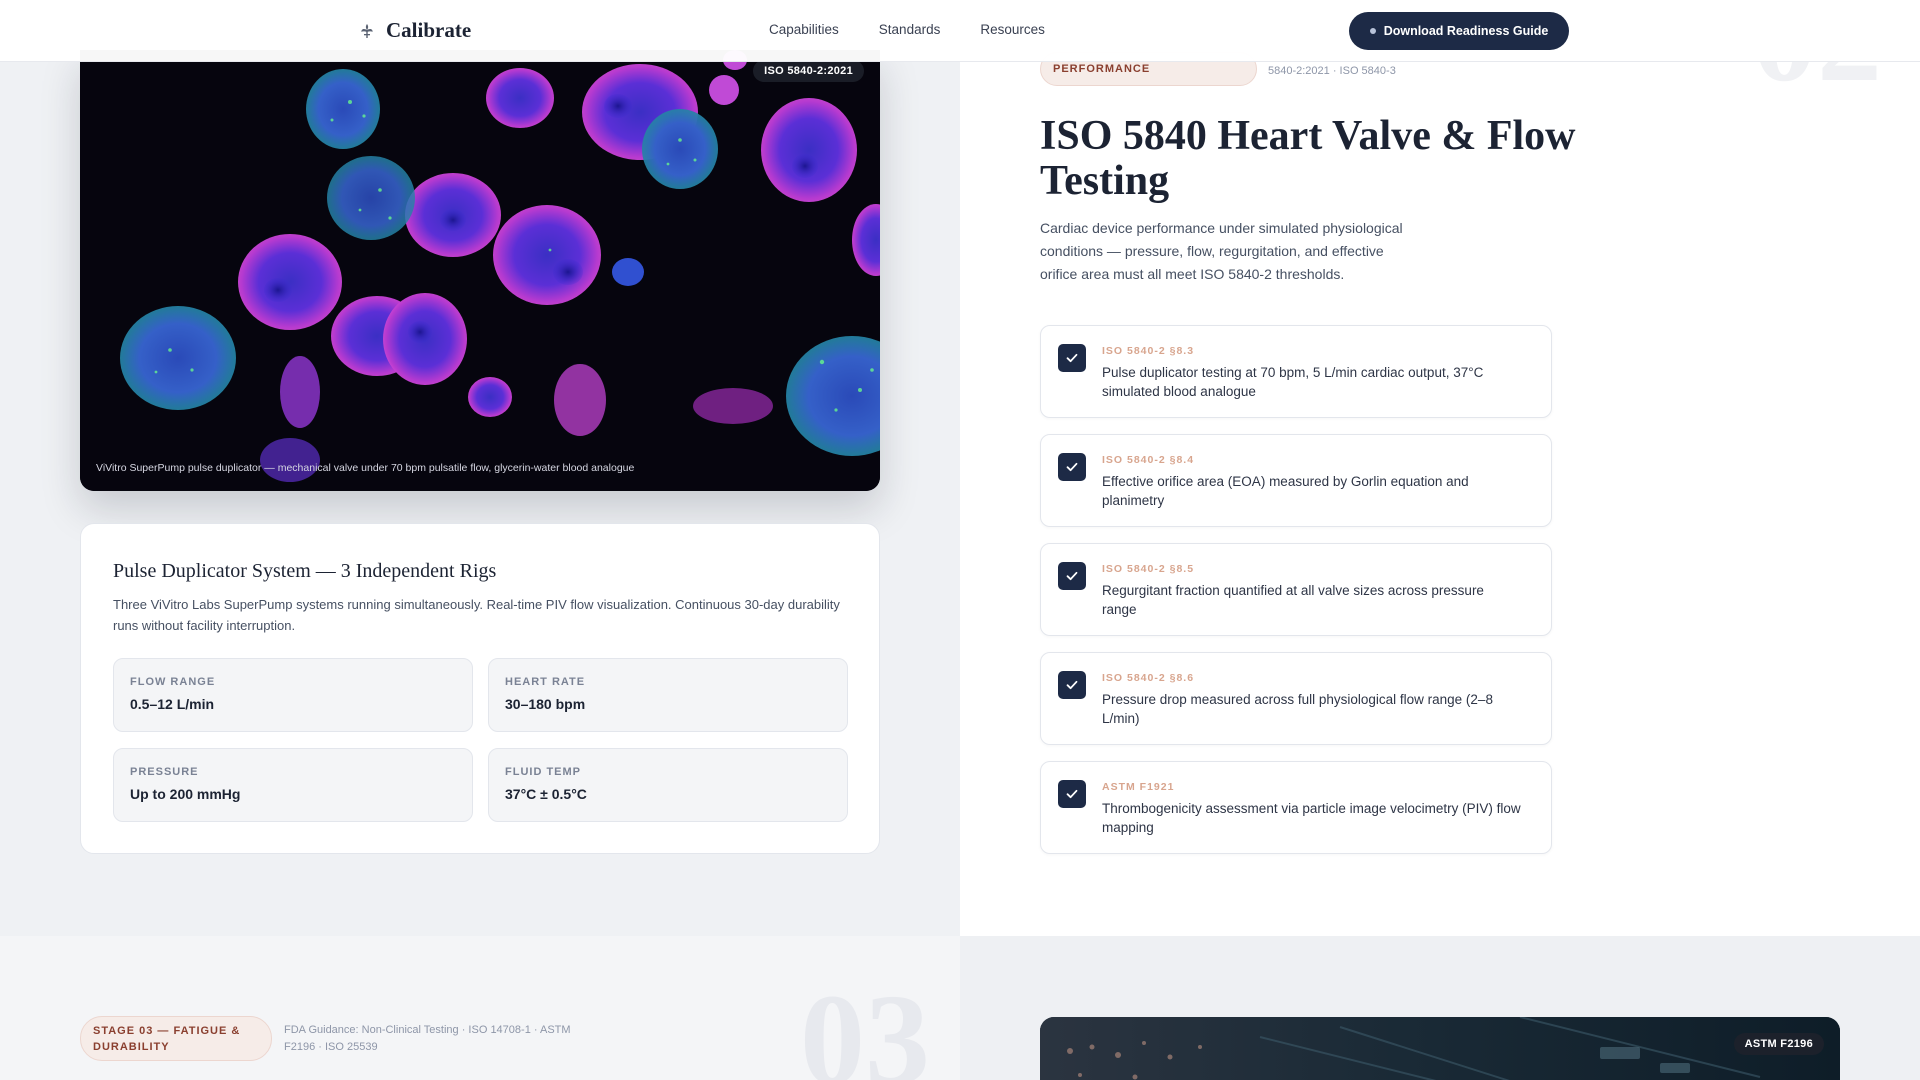 The height and width of the screenshot is (1080, 1920). Describe the element at coordinates (1148, 569) in the screenshot. I see `checklist-standard: ISO 5840-2 §8.5` at that location.